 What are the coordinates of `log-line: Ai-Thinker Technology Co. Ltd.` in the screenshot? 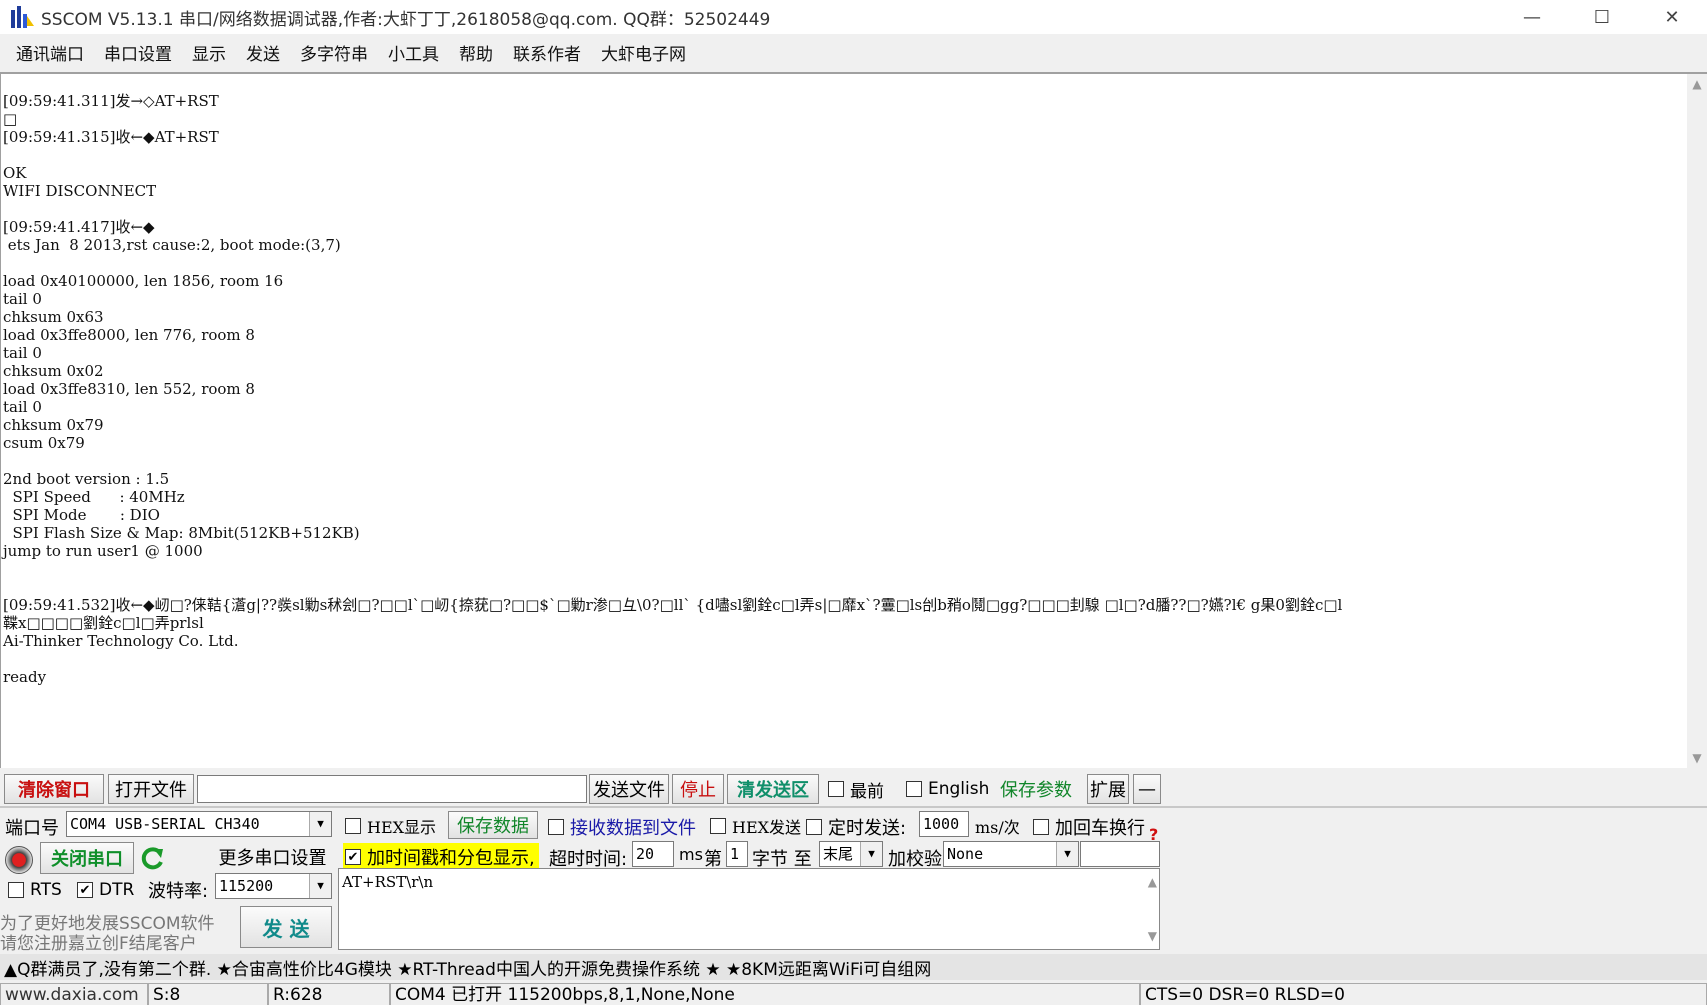 It's located at (121, 641).